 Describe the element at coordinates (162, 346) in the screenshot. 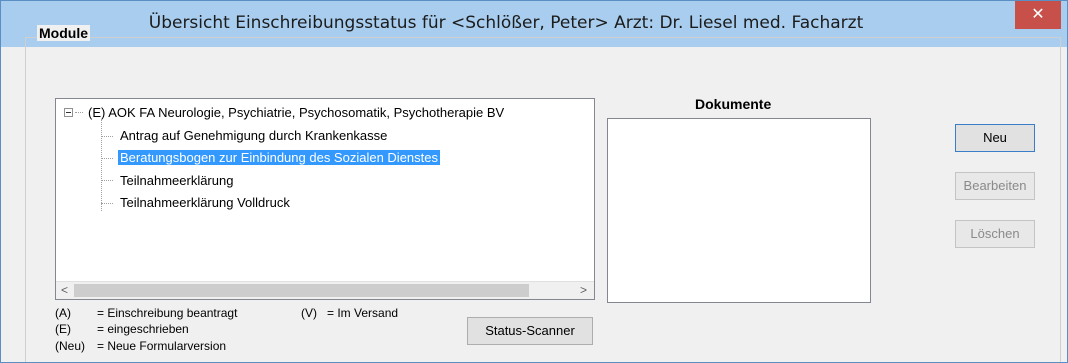

I see `legend-neu-text: = Neue Formularversion` at that location.